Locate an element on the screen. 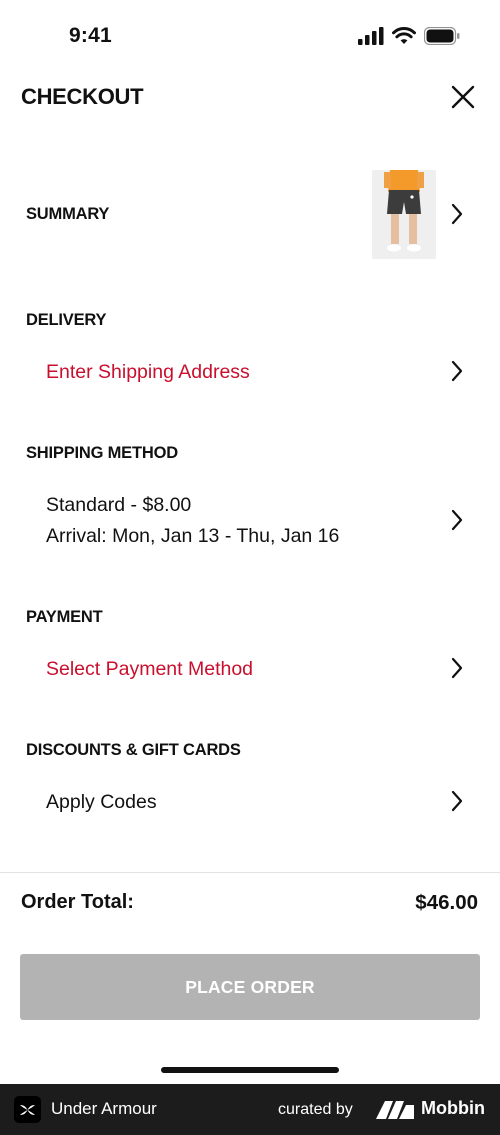  summary-chevron-right-icon is located at coordinates (457, 214).